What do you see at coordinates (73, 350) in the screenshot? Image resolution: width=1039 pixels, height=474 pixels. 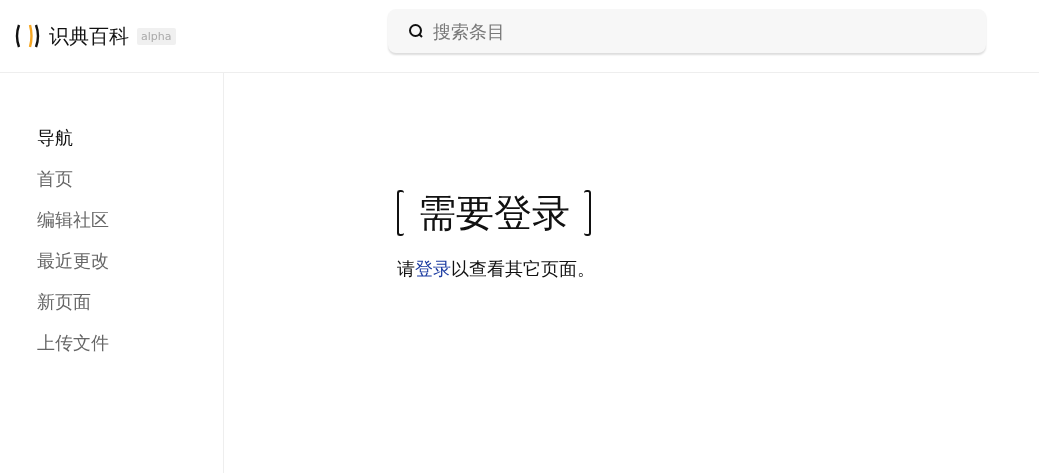 I see `nav-link: 上传文件` at bounding box center [73, 350].